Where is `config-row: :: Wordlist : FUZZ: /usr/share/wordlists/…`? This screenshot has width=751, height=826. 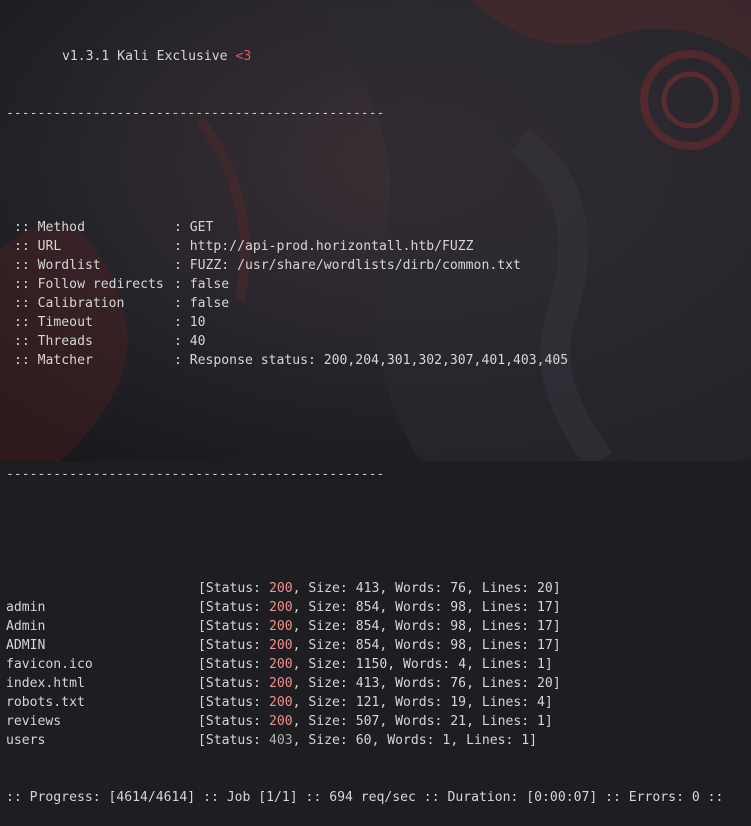 config-row: :: Wordlist : FUZZ: /usr/share/wordlists/… is located at coordinates (364, 265).